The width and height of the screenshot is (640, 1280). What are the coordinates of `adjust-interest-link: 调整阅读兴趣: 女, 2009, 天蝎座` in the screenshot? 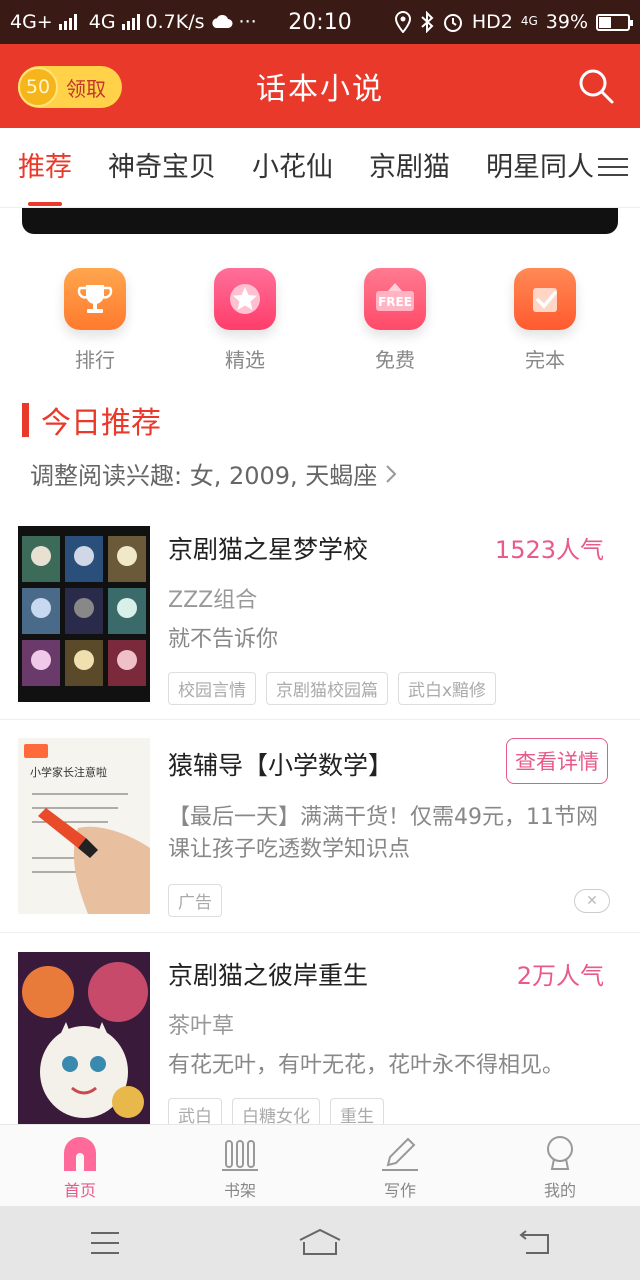 It's located at (213, 473).